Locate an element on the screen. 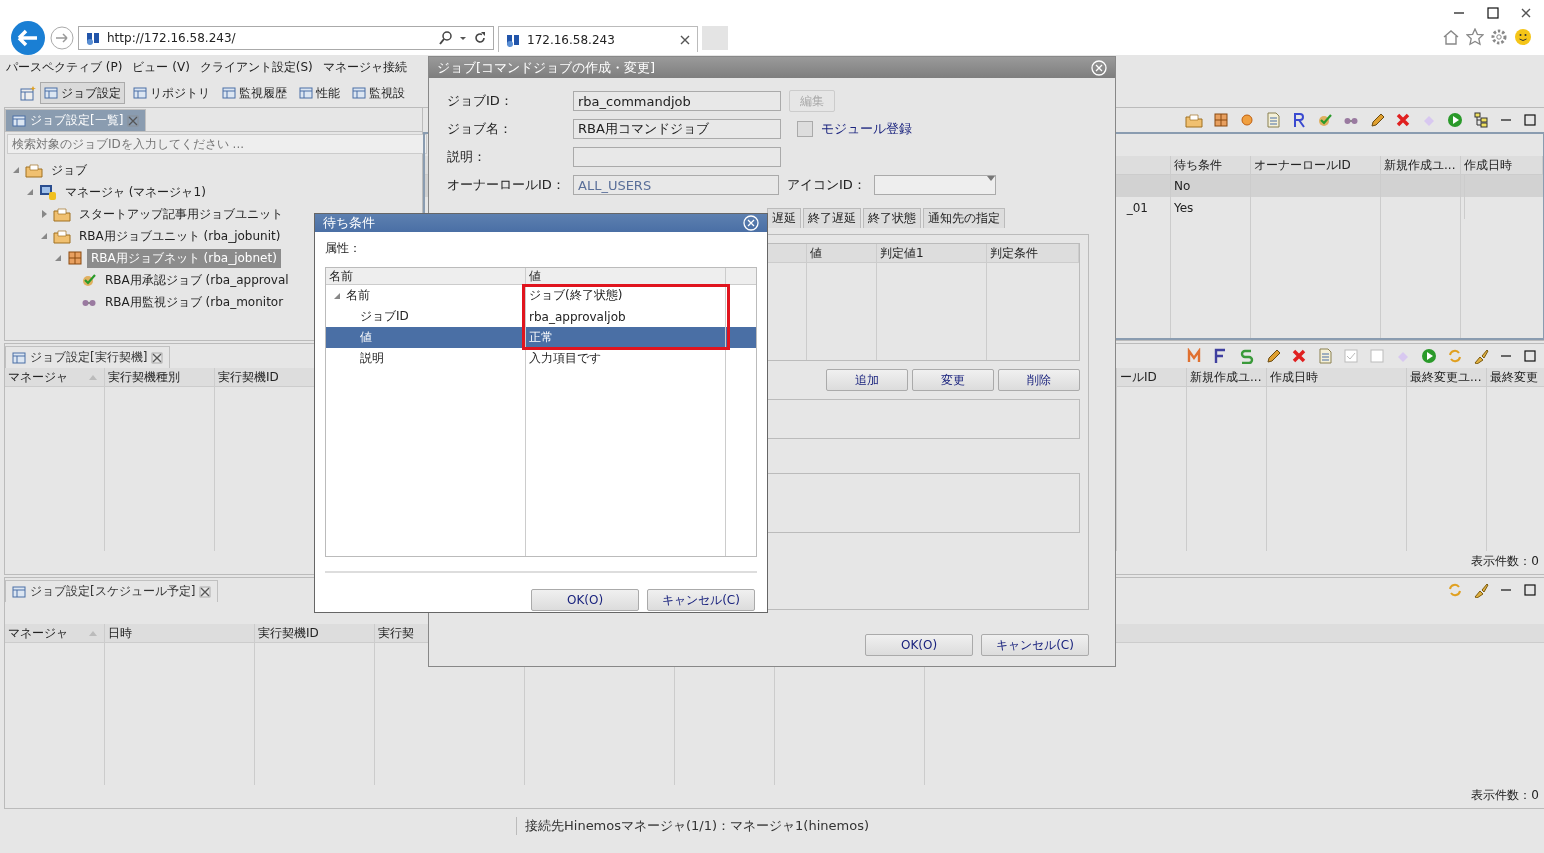 The width and height of the screenshot is (1544, 853). back-button is located at coordinates (28, 38).